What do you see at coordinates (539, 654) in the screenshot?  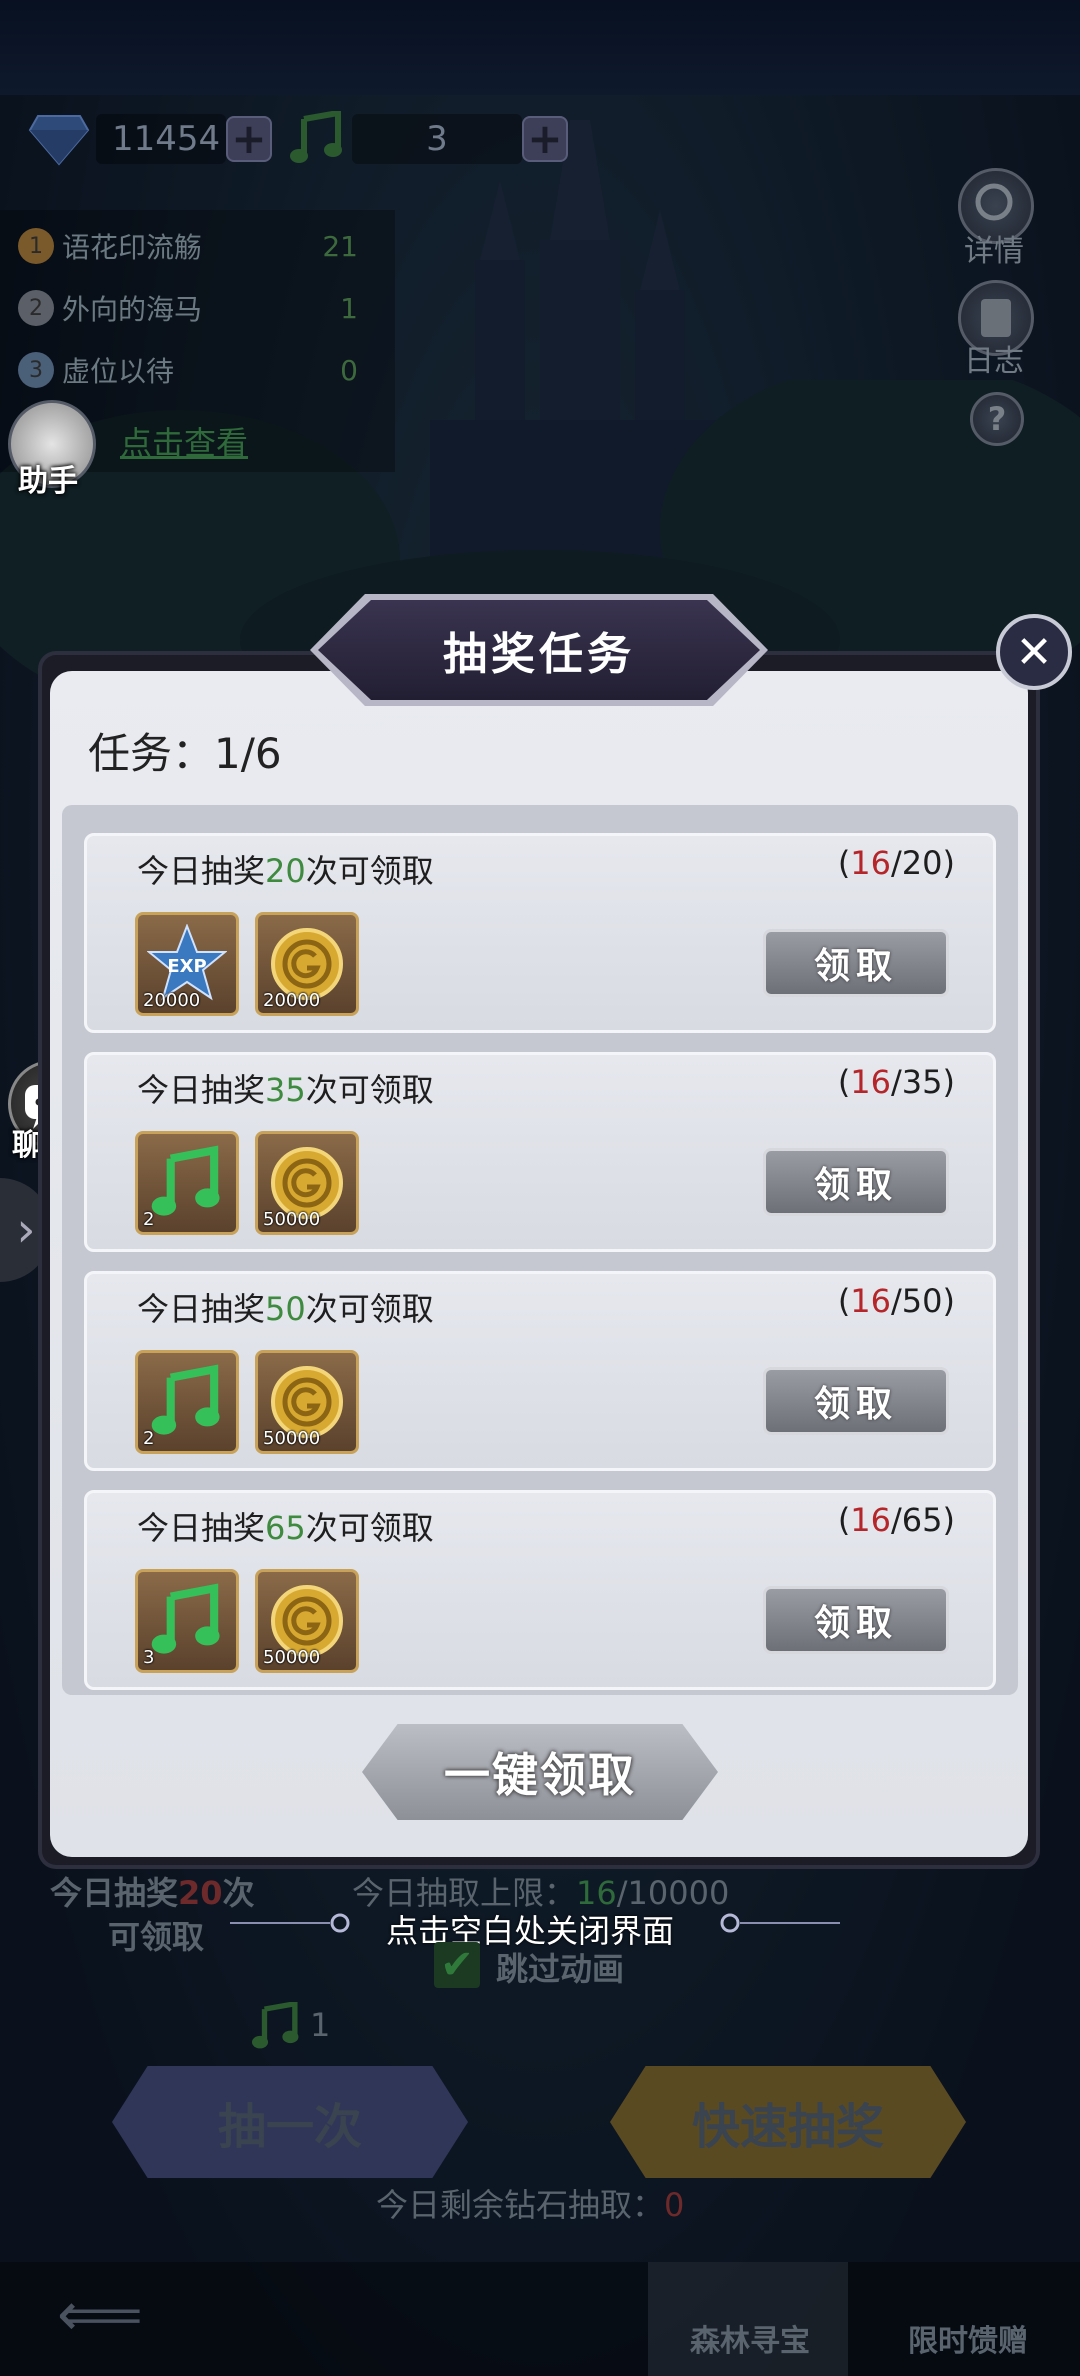 I see `modal-title: 抽奖任务` at bounding box center [539, 654].